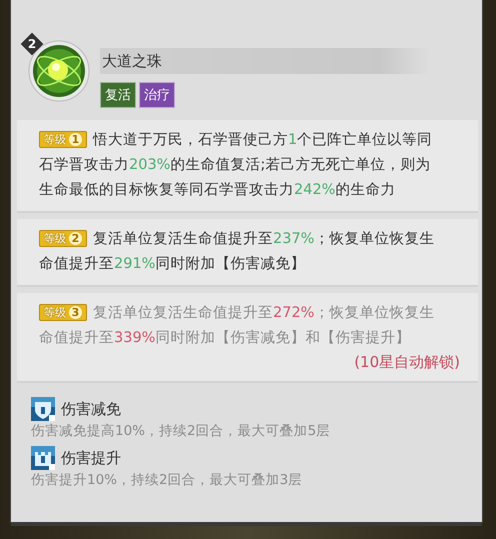  I want to click on level-description: 等级 1 悟大道于万民，石学晋使己方1个已阵亡单位以等同石学晋攻击力 203%的生命值复活;若己方无死亡单位，则为生命最低的目标恢复等同石学晋攻击力 242%的生命力, so click(236, 165).